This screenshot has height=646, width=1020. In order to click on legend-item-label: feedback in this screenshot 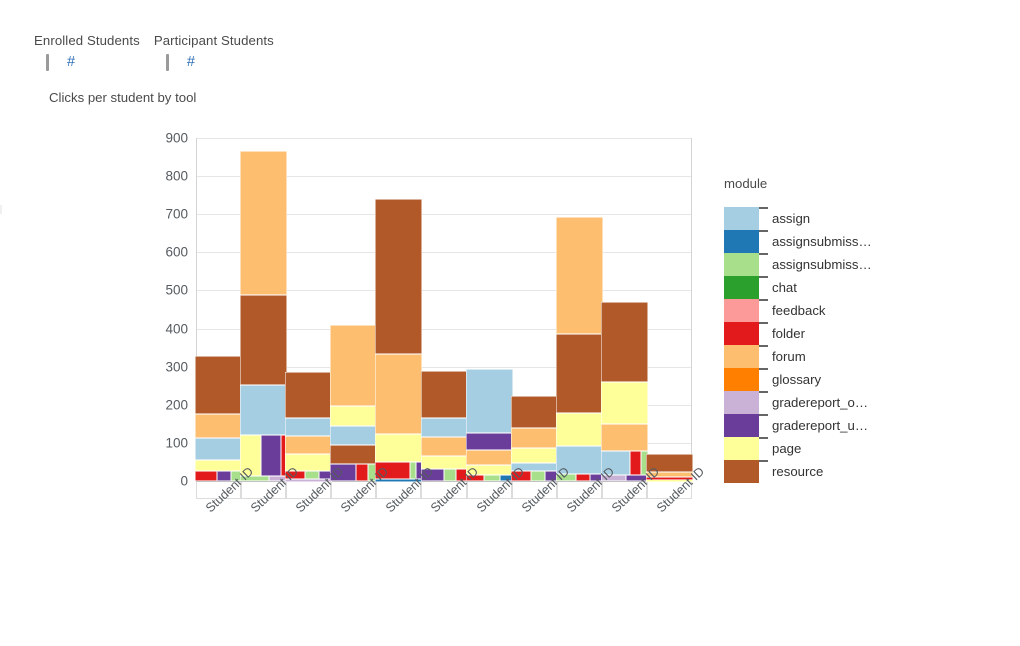, I will do `click(799, 310)`.